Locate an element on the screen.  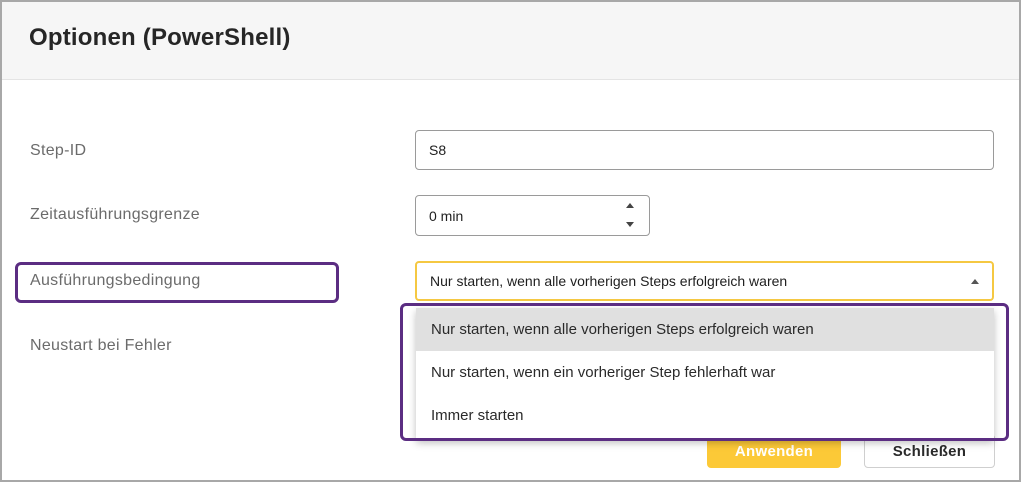
time-limit-input: 0 min is located at coordinates (532, 215).